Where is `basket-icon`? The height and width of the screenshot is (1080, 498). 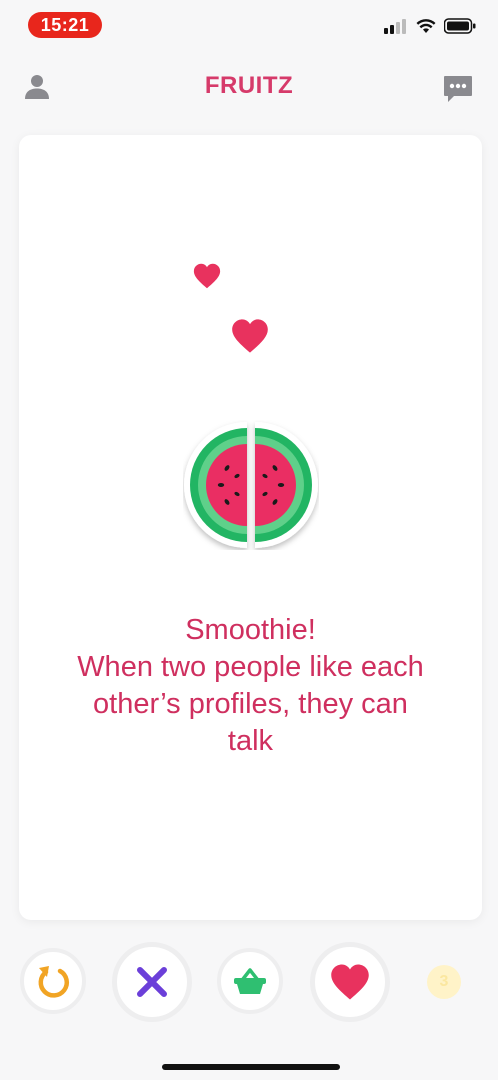 basket-icon is located at coordinates (250, 981).